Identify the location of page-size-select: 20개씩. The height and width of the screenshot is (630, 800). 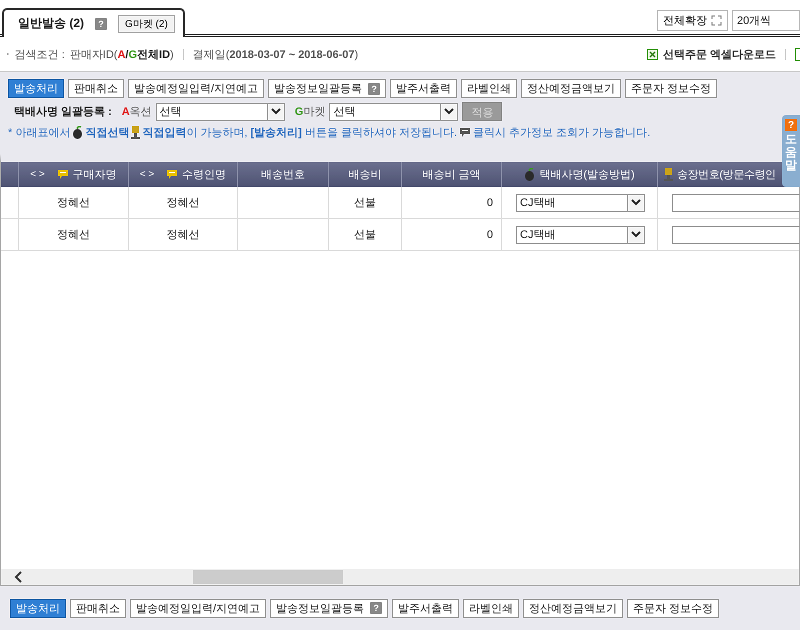
(766, 20).